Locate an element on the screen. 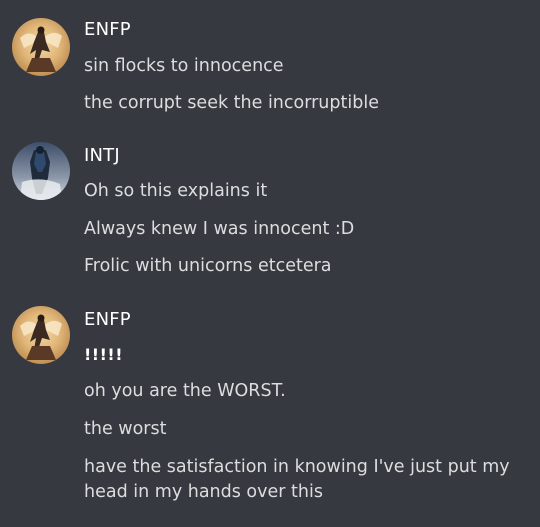 The height and width of the screenshot is (527, 540). message-text: the corrupt seek the incorruptible is located at coordinates (231, 103).